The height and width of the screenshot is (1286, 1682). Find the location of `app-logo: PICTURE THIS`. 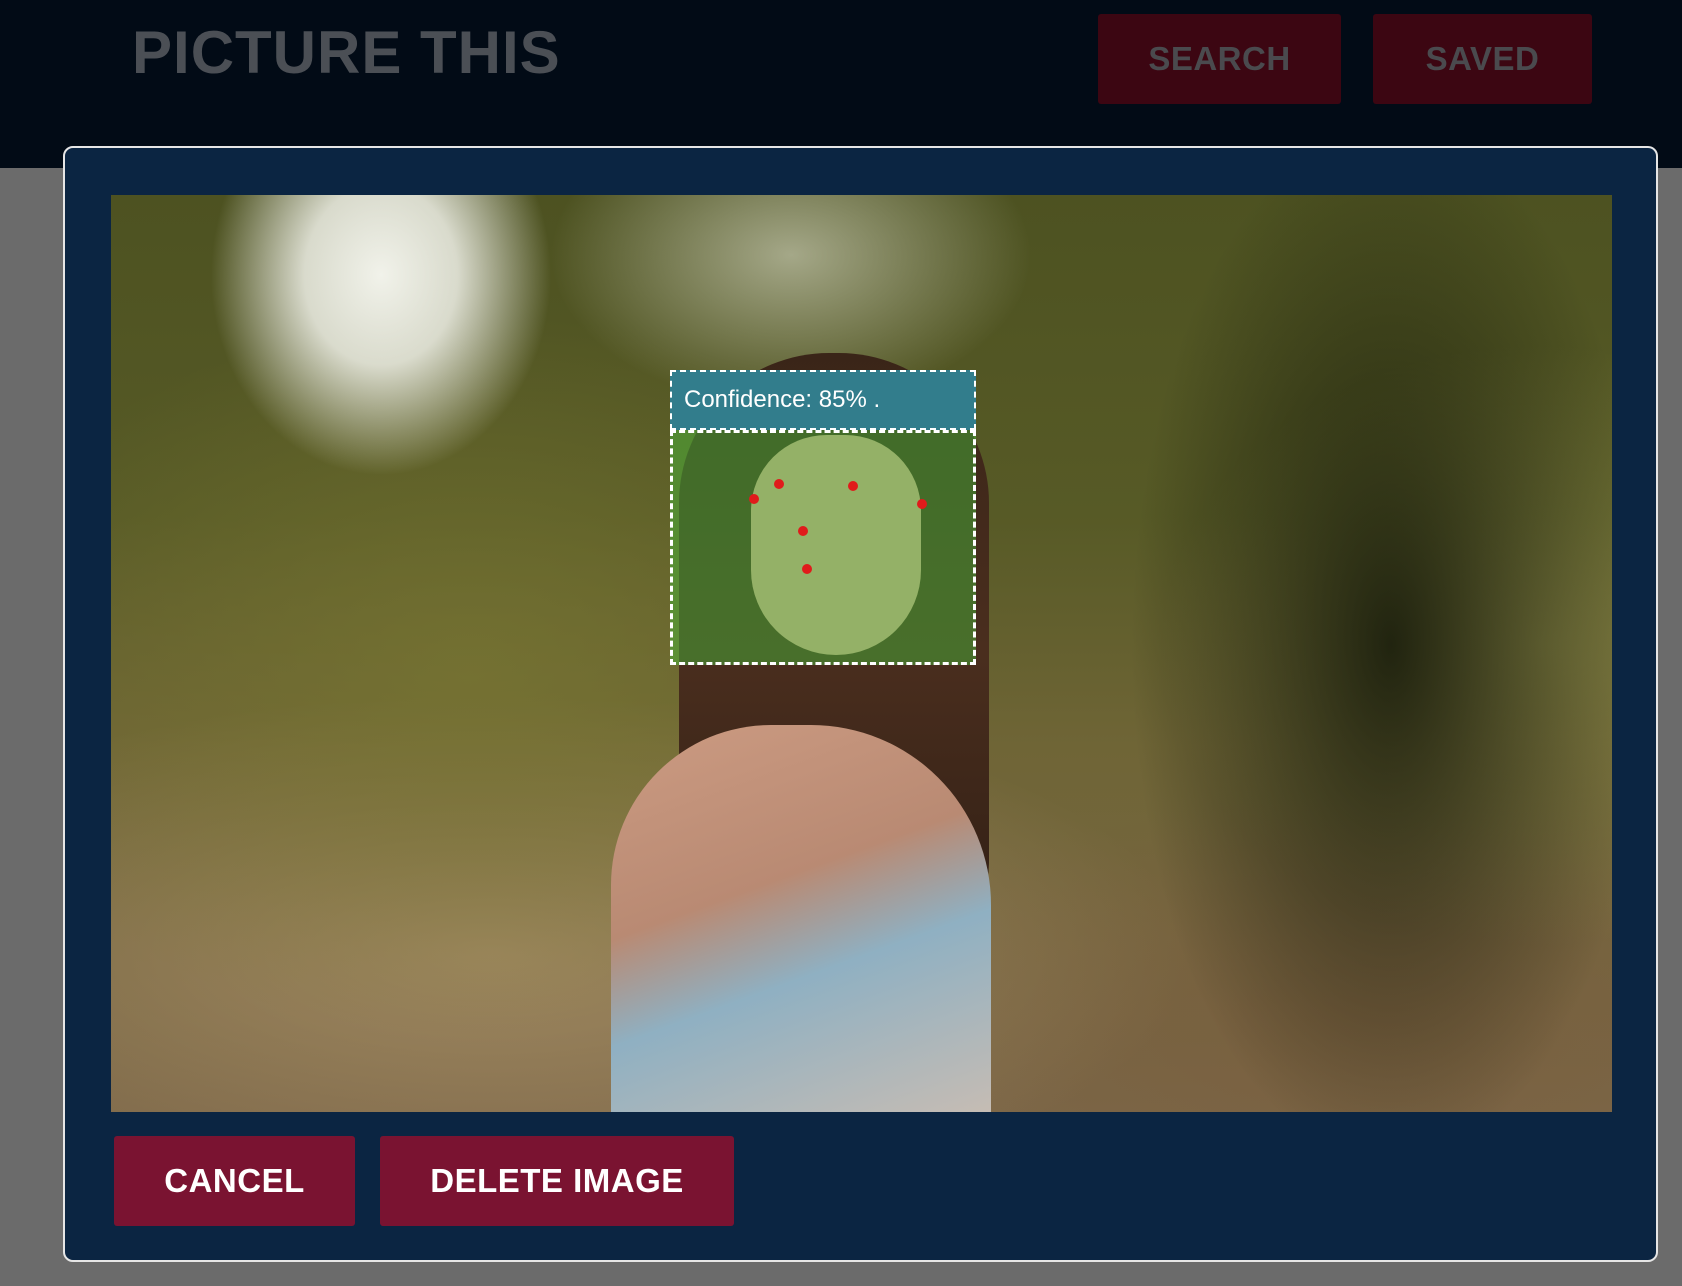

app-logo: PICTURE THIS is located at coordinates (346, 52).